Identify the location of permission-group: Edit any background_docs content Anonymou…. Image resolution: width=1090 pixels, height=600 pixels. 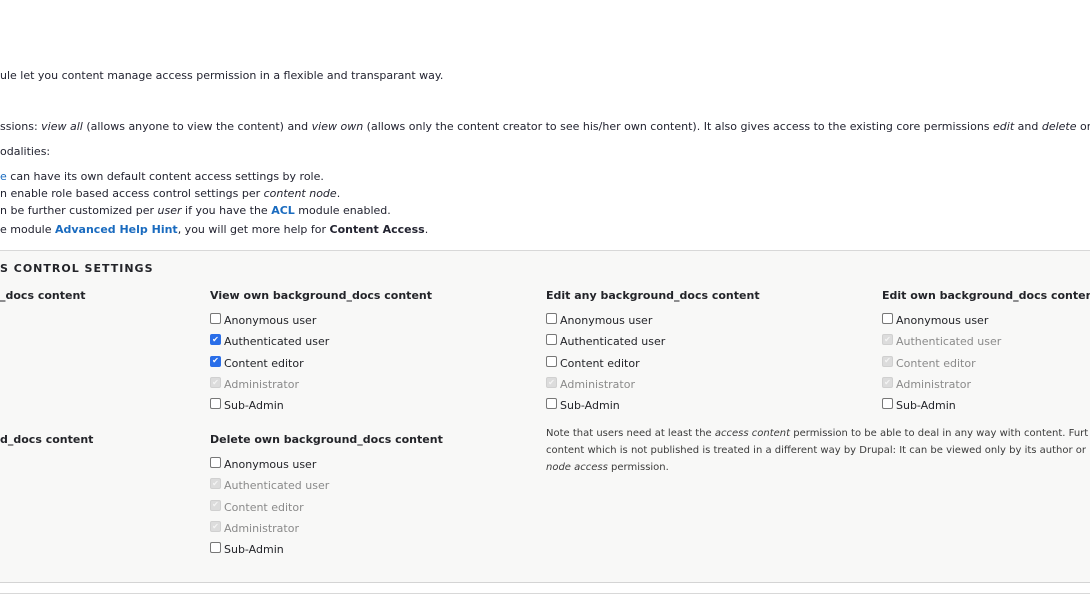
(653, 352).